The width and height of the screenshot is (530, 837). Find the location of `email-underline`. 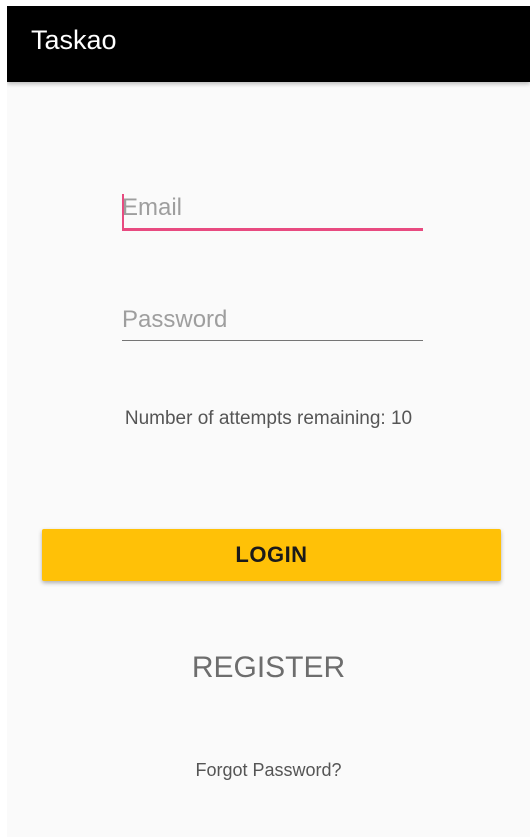

email-underline is located at coordinates (272, 229).